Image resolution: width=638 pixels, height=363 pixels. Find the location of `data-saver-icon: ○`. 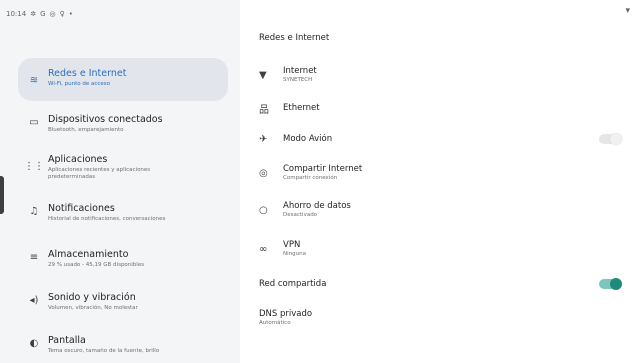

data-saver-icon: ○ is located at coordinates (263, 210).